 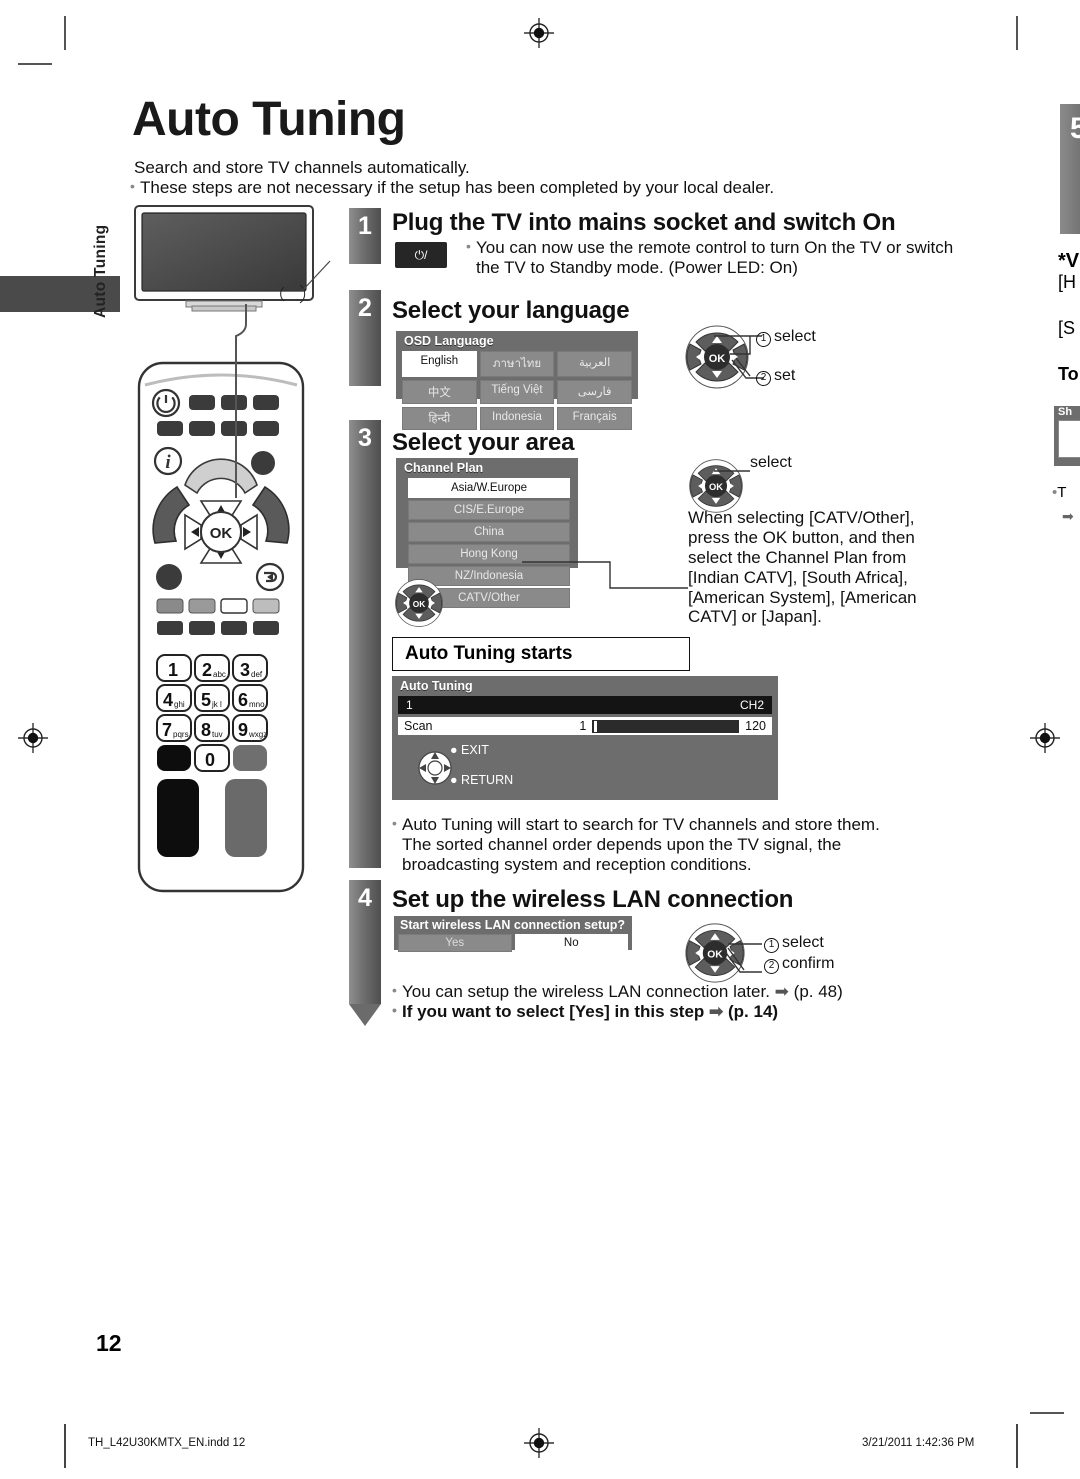 I want to click on arrow-icon: ➡, so click(x=716, y=1011).